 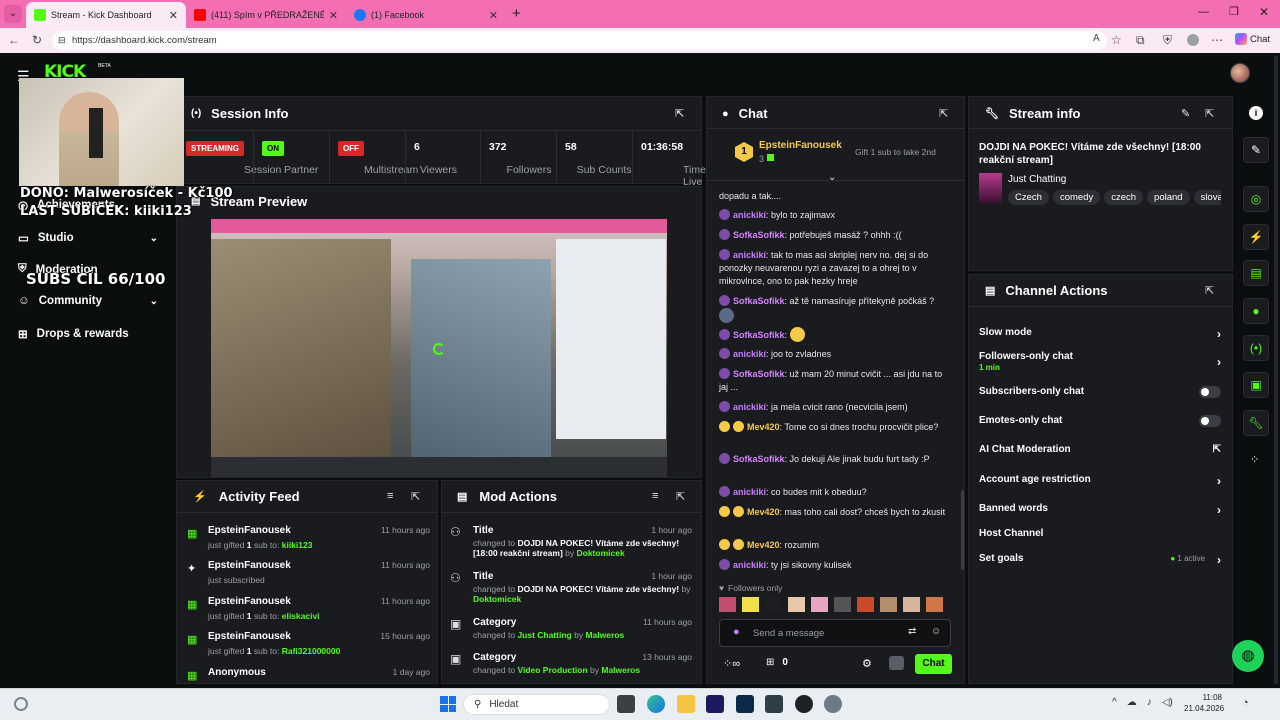 What do you see at coordinates (1217, 40) in the screenshot?
I see `more-menu-icon: ⋯` at bounding box center [1217, 40].